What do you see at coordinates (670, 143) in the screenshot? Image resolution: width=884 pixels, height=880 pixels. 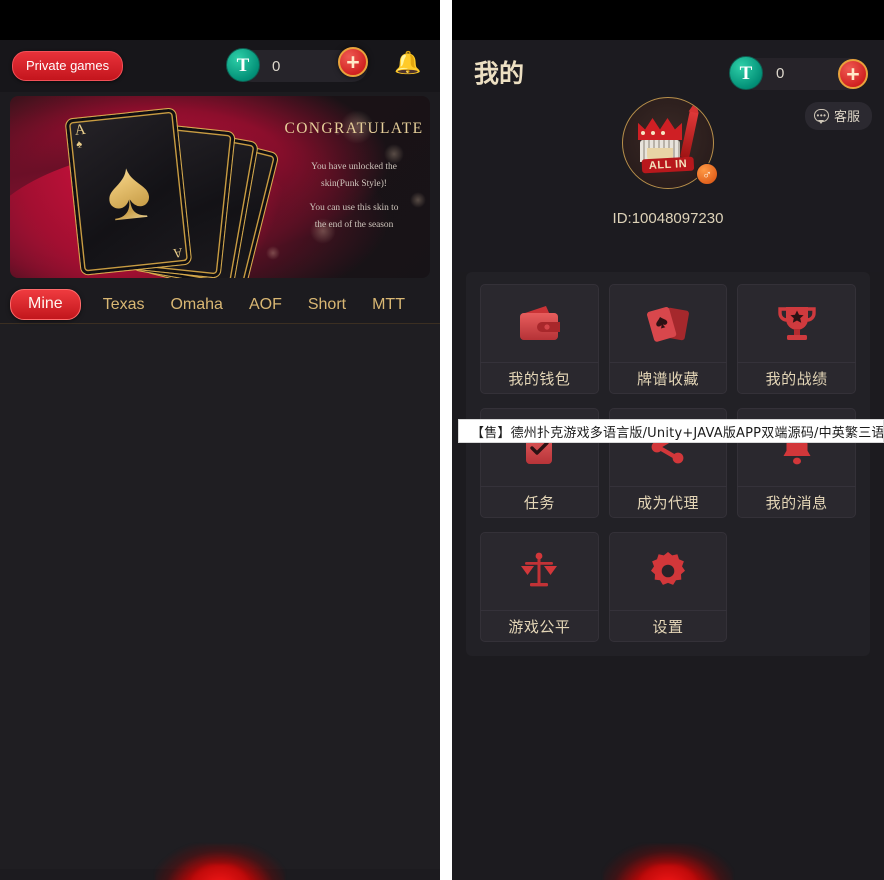 I see `avatar-container: ALL IN ♂` at bounding box center [670, 143].